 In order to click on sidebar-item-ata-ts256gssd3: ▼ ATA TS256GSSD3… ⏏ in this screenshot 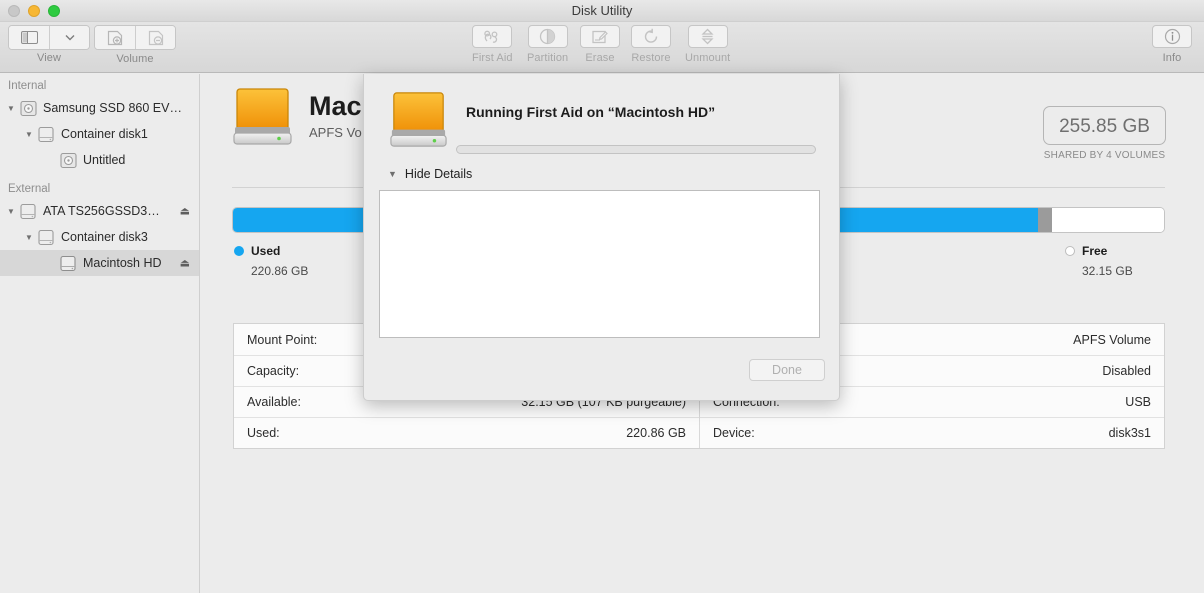, I will do `click(99, 211)`.